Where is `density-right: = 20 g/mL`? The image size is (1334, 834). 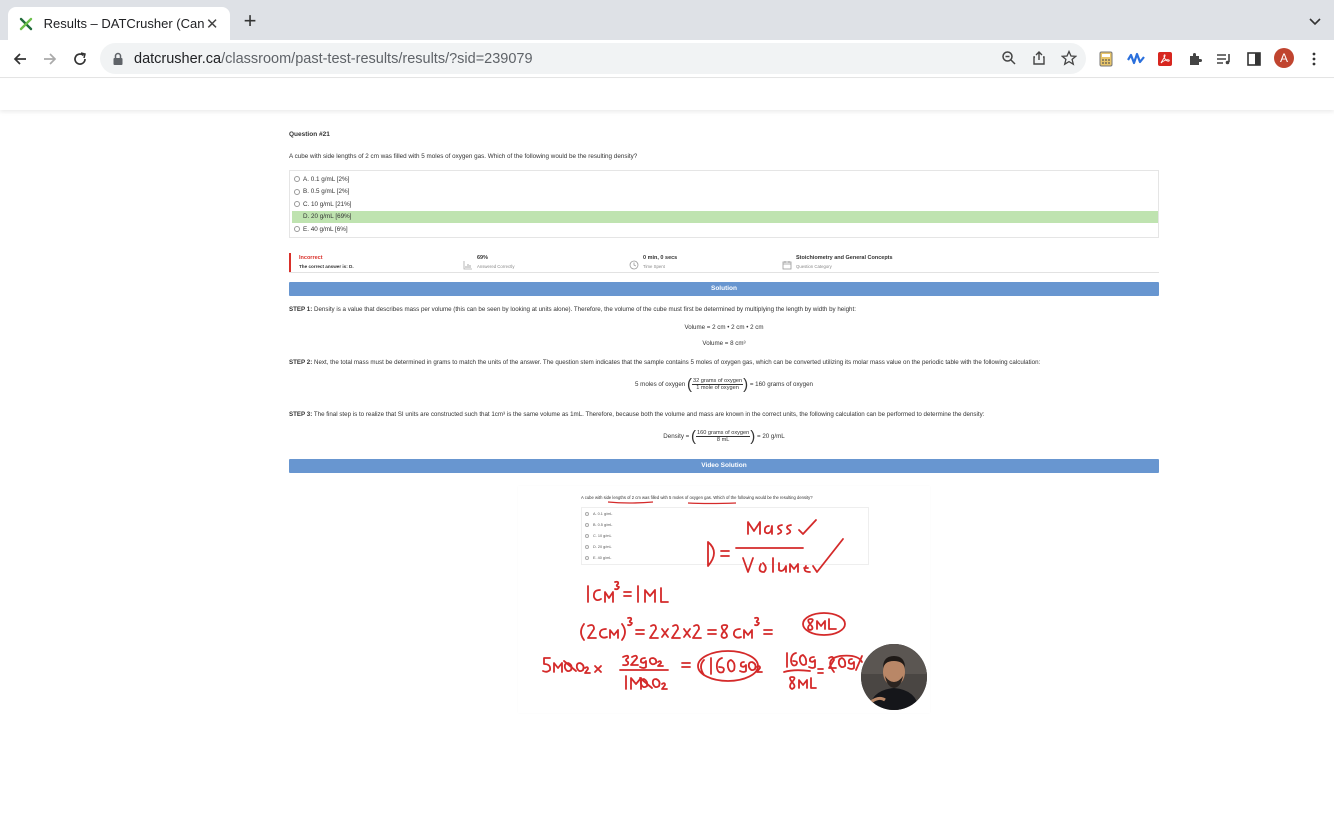 density-right: = 20 g/mL is located at coordinates (770, 437).